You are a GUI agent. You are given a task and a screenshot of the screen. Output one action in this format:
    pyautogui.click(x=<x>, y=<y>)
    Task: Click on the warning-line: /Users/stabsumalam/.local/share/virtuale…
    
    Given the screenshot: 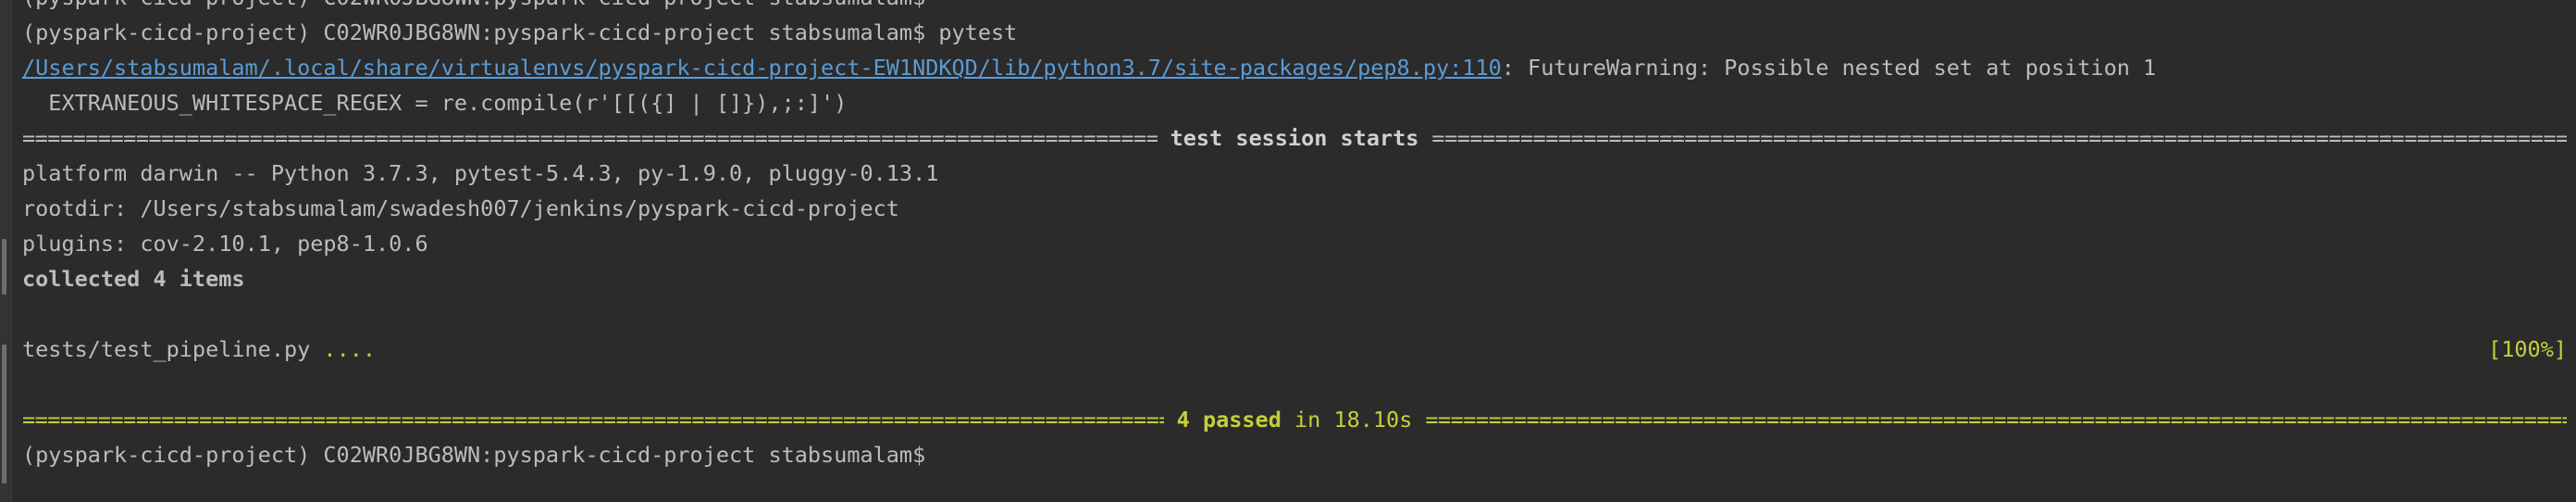 What is the action you would take?
    pyautogui.click(x=1294, y=67)
    